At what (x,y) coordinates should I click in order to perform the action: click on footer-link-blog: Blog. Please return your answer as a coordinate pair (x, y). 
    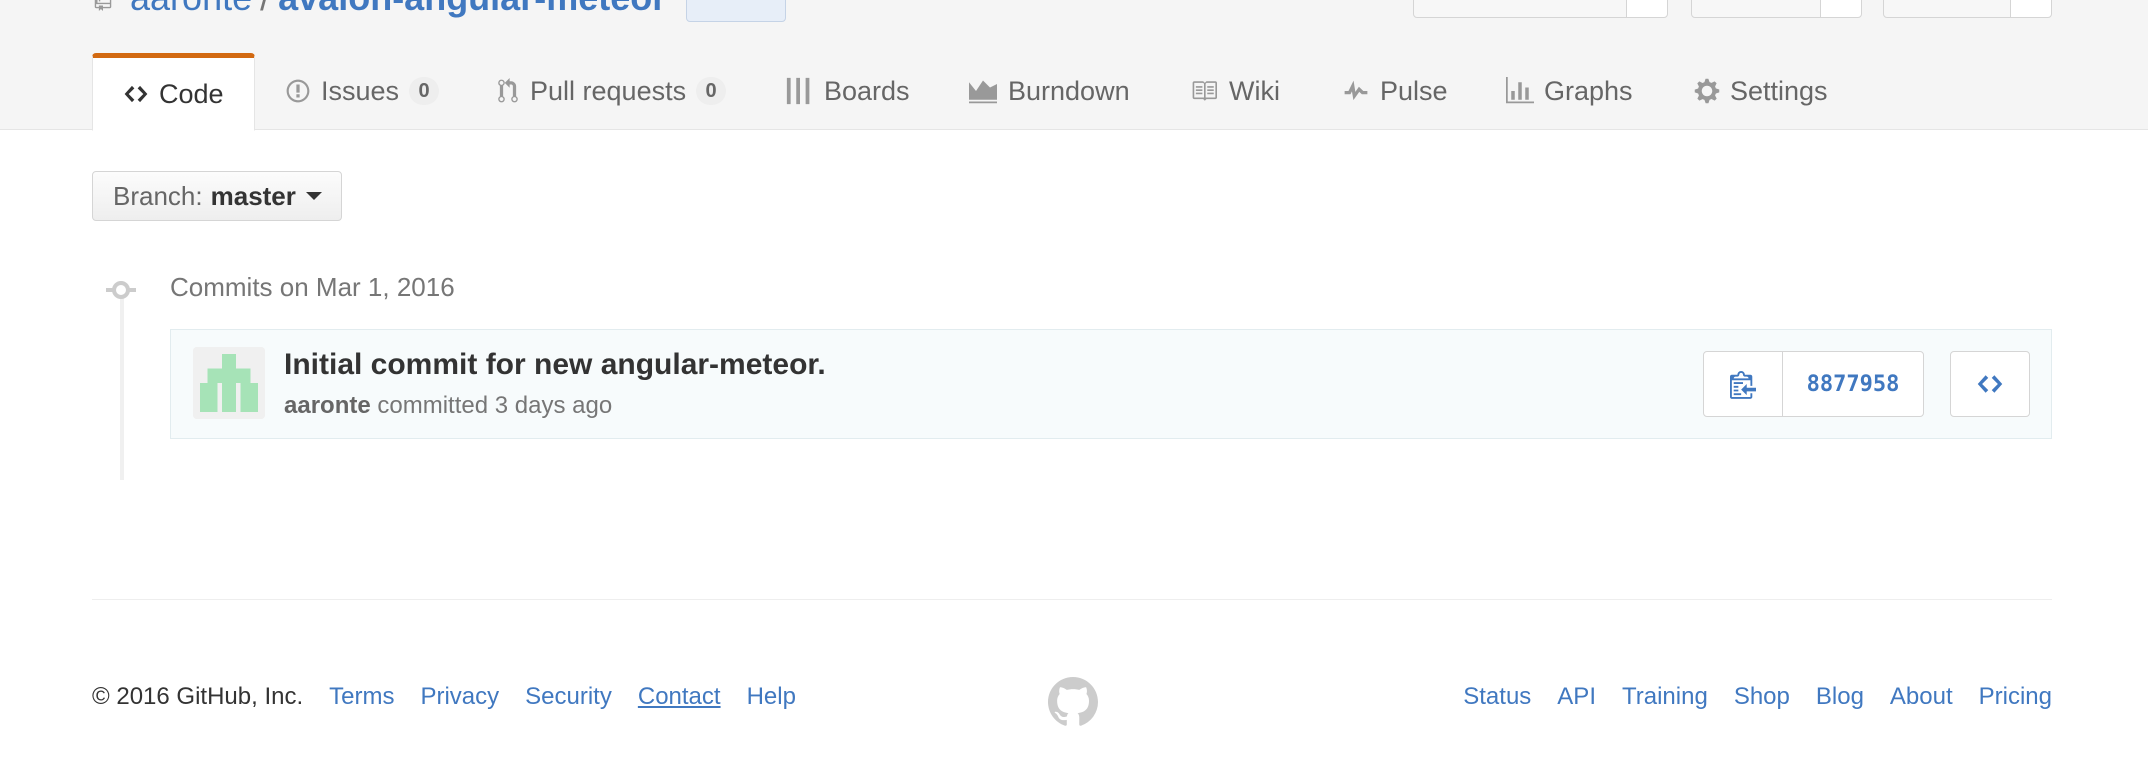
    Looking at the image, I should click on (1840, 697).